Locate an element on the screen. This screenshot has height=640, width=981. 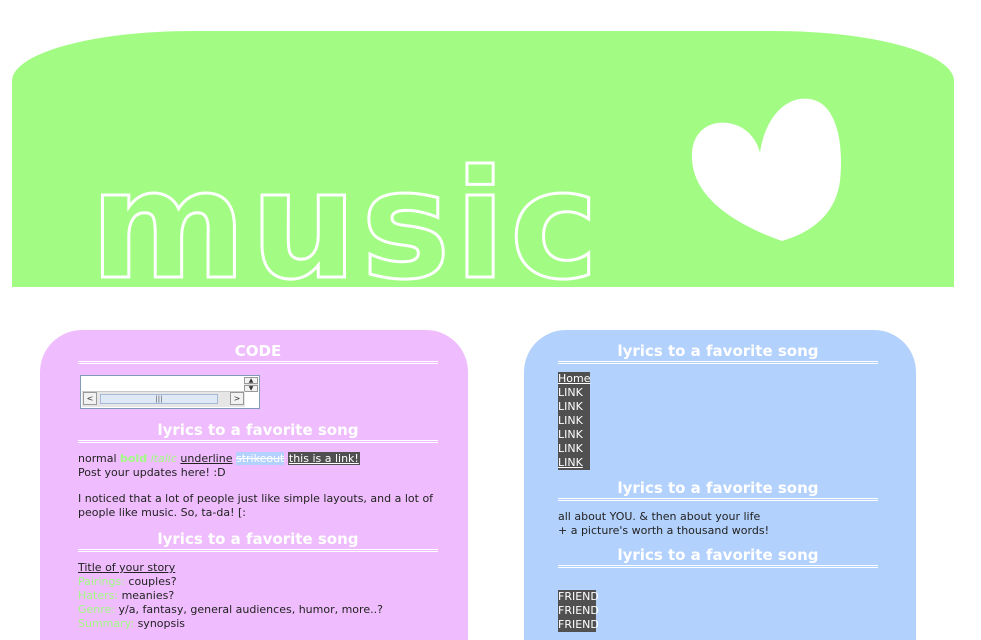
italic-text: italic is located at coordinates (163, 458).